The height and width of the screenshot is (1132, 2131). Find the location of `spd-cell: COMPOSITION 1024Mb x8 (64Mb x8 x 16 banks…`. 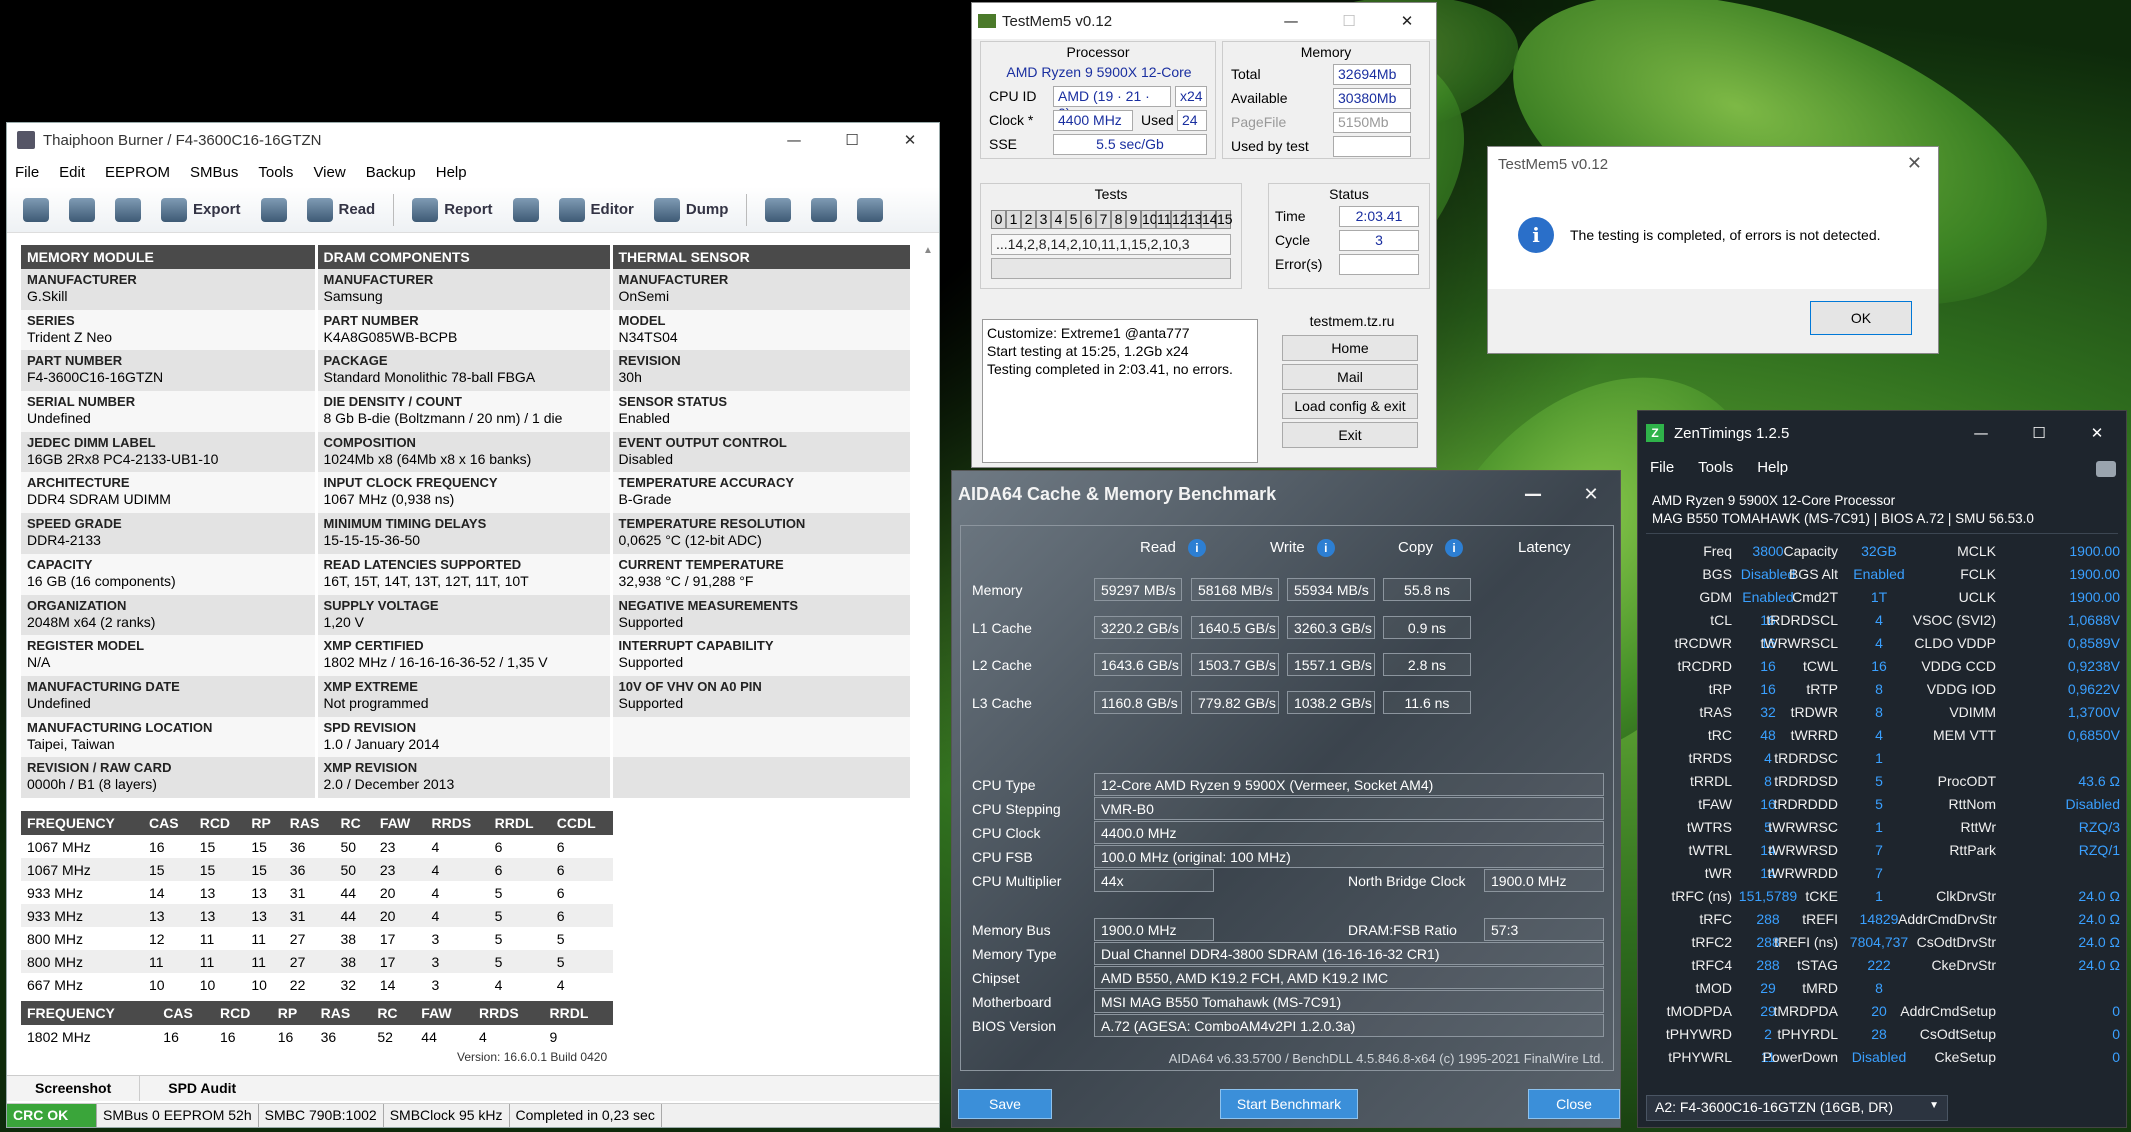

spd-cell: COMPOSITION 1024Mb x8 (64Mb x8 x 16 banks… is located at coordinates (464, 452).